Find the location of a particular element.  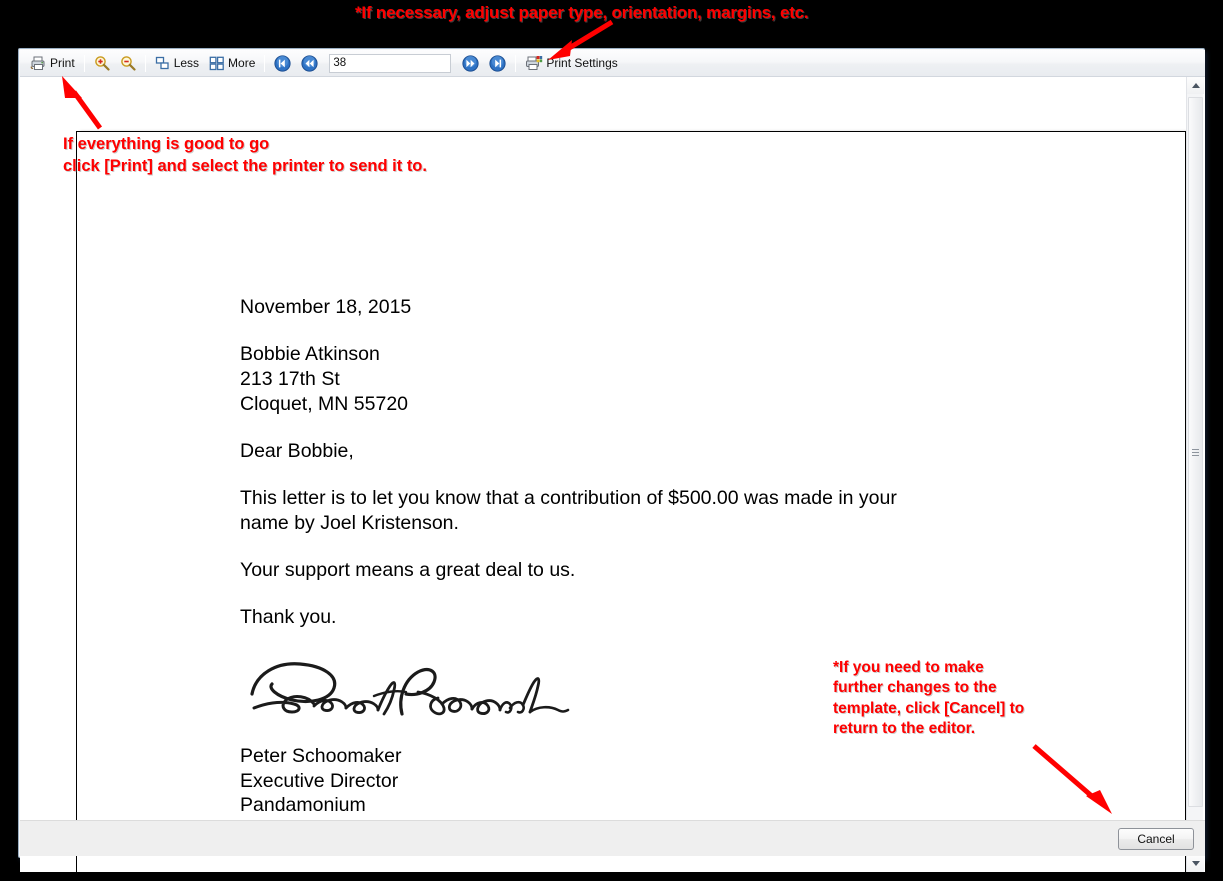

recipient-street: 213 17th St is located at coordinates (290, 378).